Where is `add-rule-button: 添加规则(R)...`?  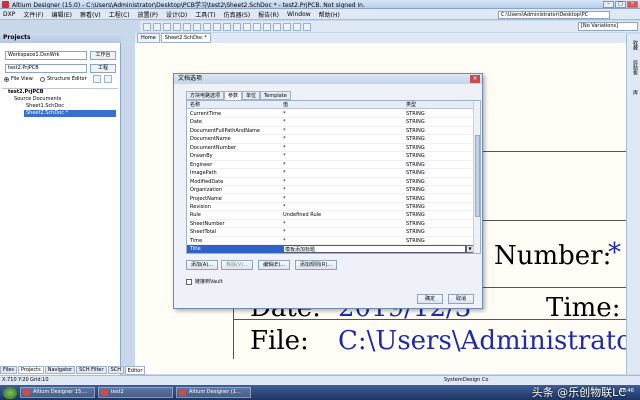 add-rule-button: 添加规则(R)... is located at coordinates (316, 265).